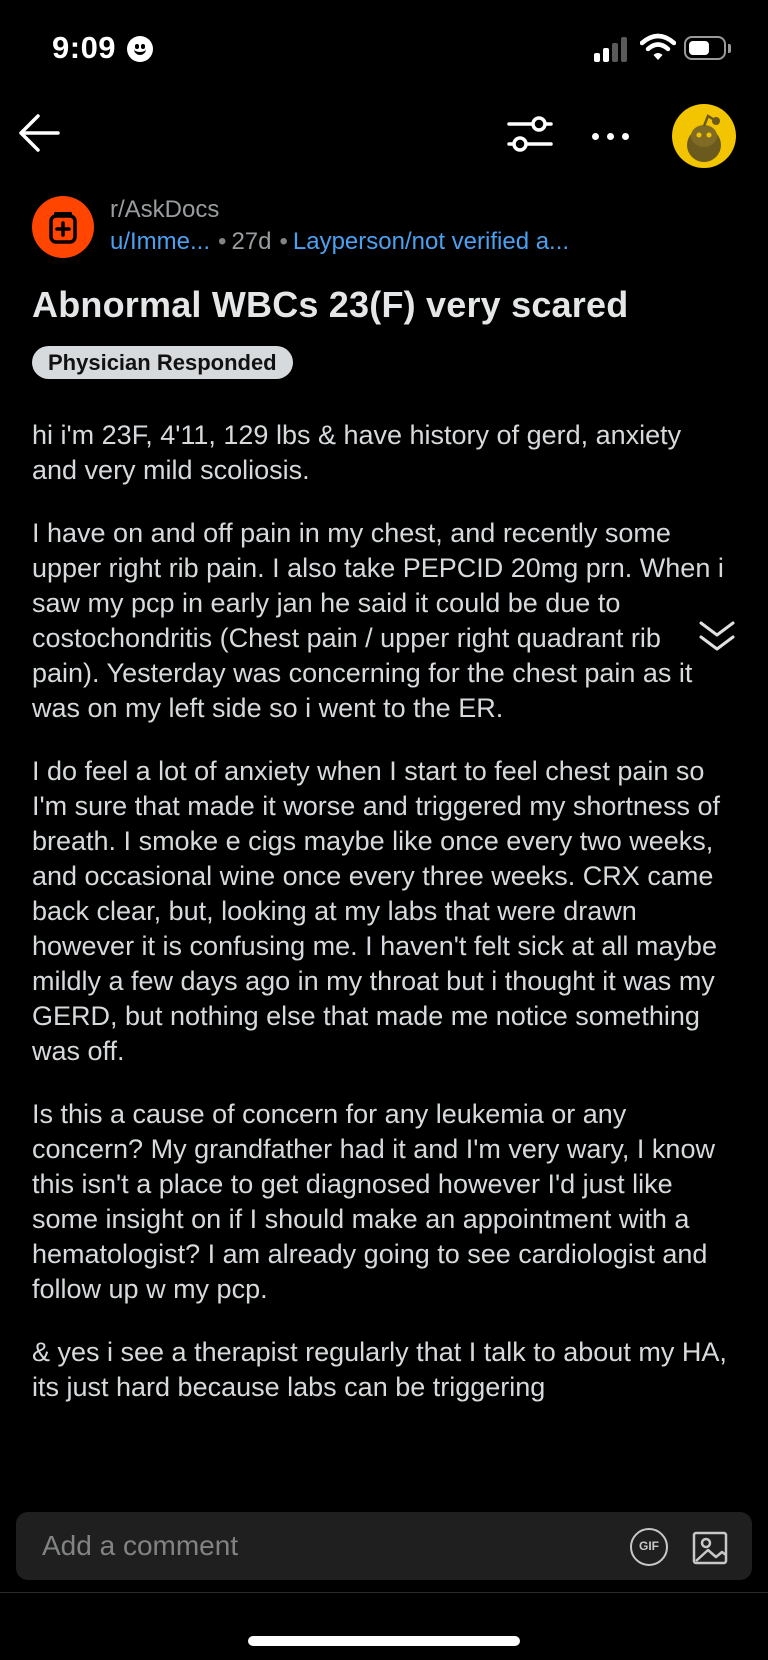  I want to click on focus-mode-icon, so click(140, 49).